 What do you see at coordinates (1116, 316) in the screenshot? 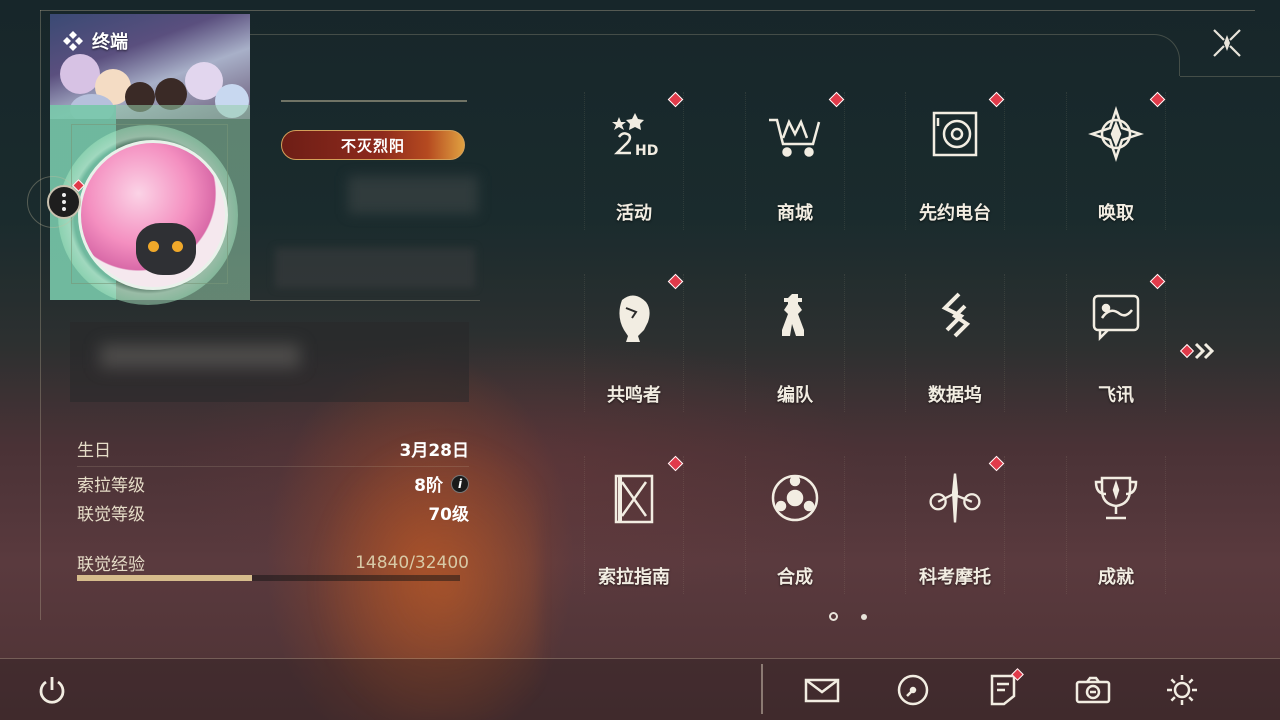
I see `chat-message-icon` at bounding box center [1116, 316].